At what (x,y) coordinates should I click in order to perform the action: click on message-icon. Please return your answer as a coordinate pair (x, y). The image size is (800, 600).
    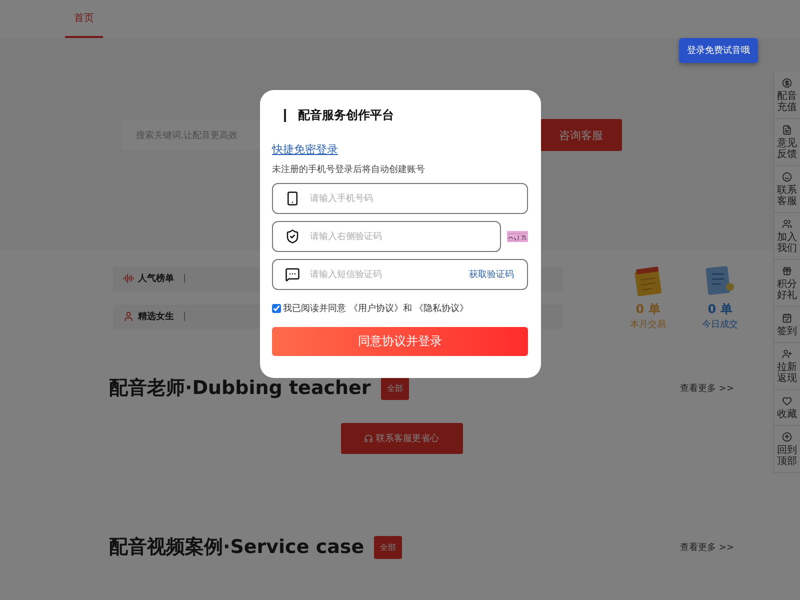
    Looking at the image, I should click on (292, 274).